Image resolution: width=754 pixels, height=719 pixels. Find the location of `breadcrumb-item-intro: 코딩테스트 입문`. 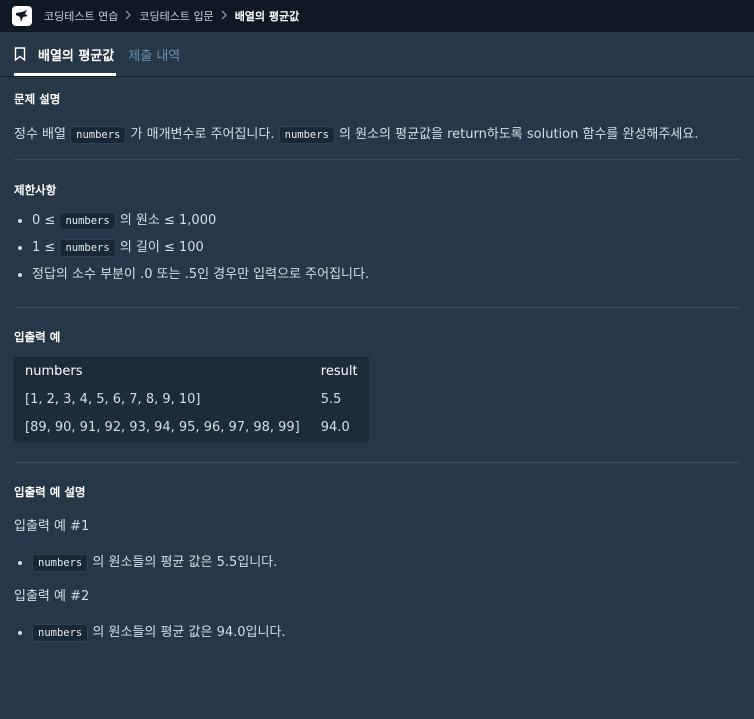

breadcrumb-item-intro: 코딩테스트 입문 is located at coordinates (176, 16).